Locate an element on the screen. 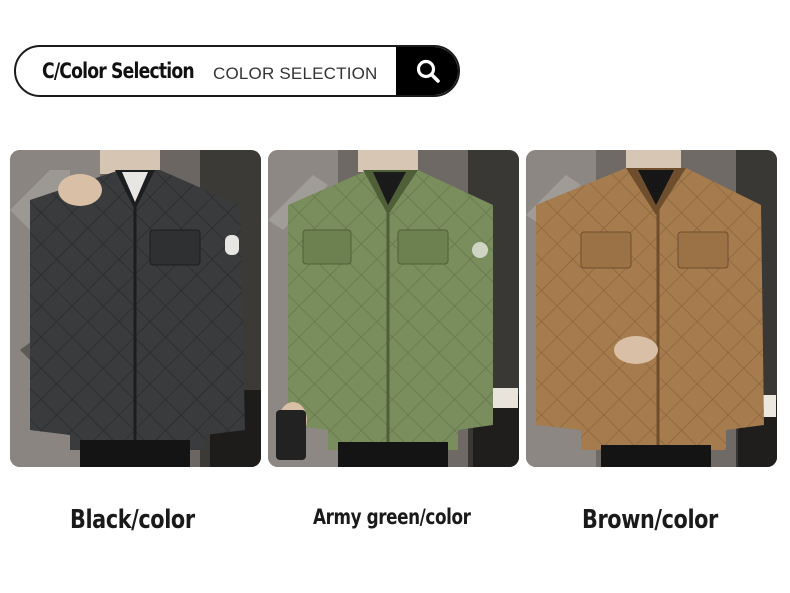 The width and height of the screenshot is (790, 593). search-icon is located at coordinates (428, 71).